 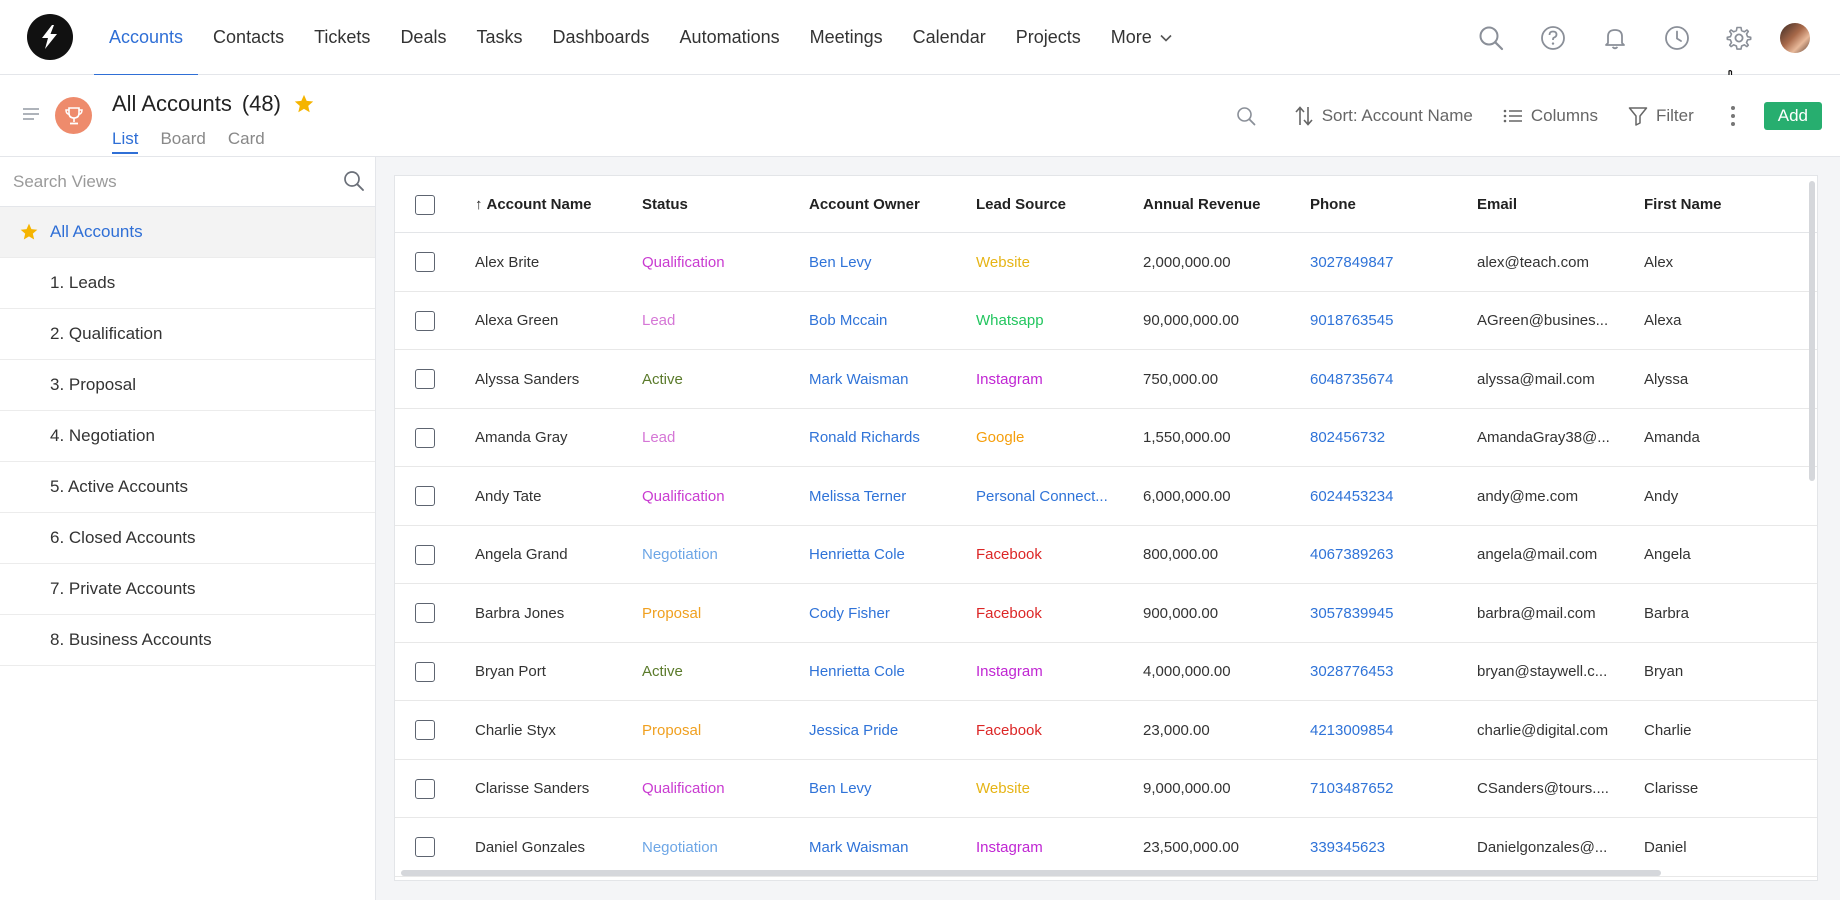 I want to click on account-owner-link: Ronald Richards, so click(x=889, y=438).